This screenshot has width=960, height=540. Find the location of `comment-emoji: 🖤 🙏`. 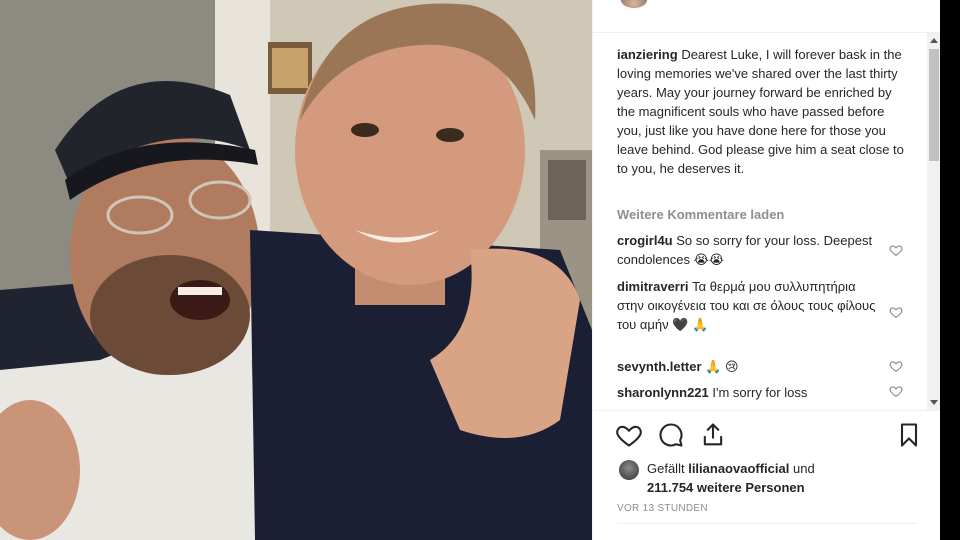

comment-emoji: 🖤 🙏 is located at coordinates (690, 324).